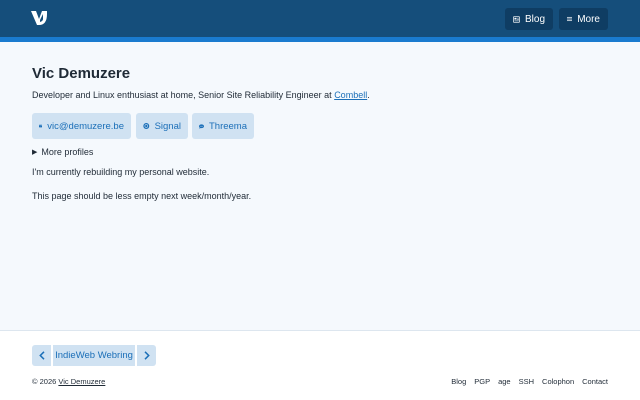 Image resolution: width=640 pixels, height=400 pixels. What do you see at coordinates (504, 381) in the screenshot?
I see `footer-link-age: age` at bounding box center [504, 381].